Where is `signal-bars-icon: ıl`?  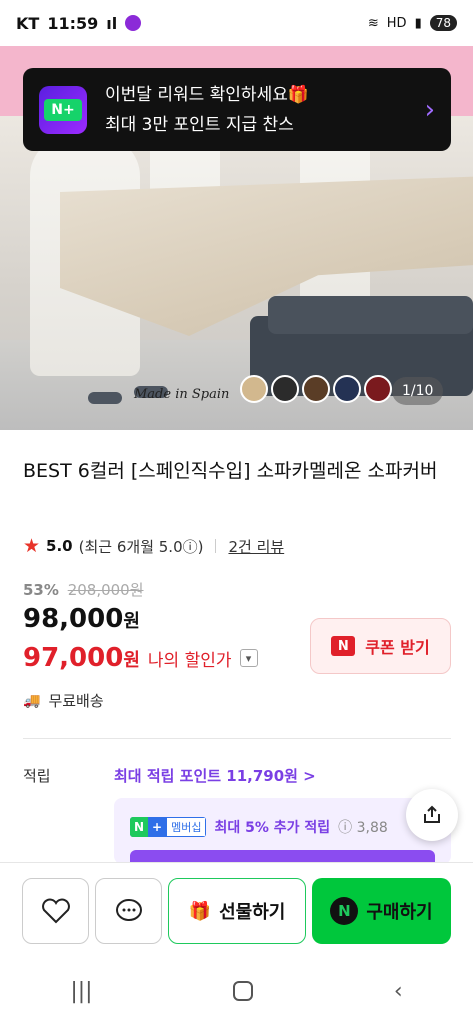 signal-bars-icon: ıl is located at coordinates (112, 23).